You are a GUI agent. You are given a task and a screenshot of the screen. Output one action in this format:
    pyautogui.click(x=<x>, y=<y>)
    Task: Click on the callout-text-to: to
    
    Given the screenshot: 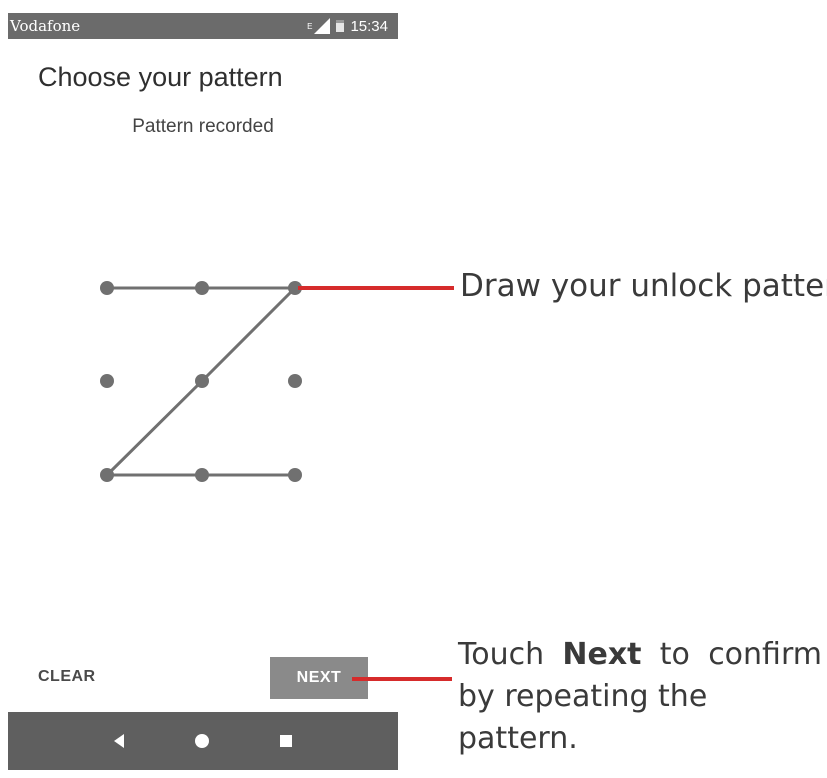 What is the action you would take?
    pyautogui.click(x=674, y=654)
    